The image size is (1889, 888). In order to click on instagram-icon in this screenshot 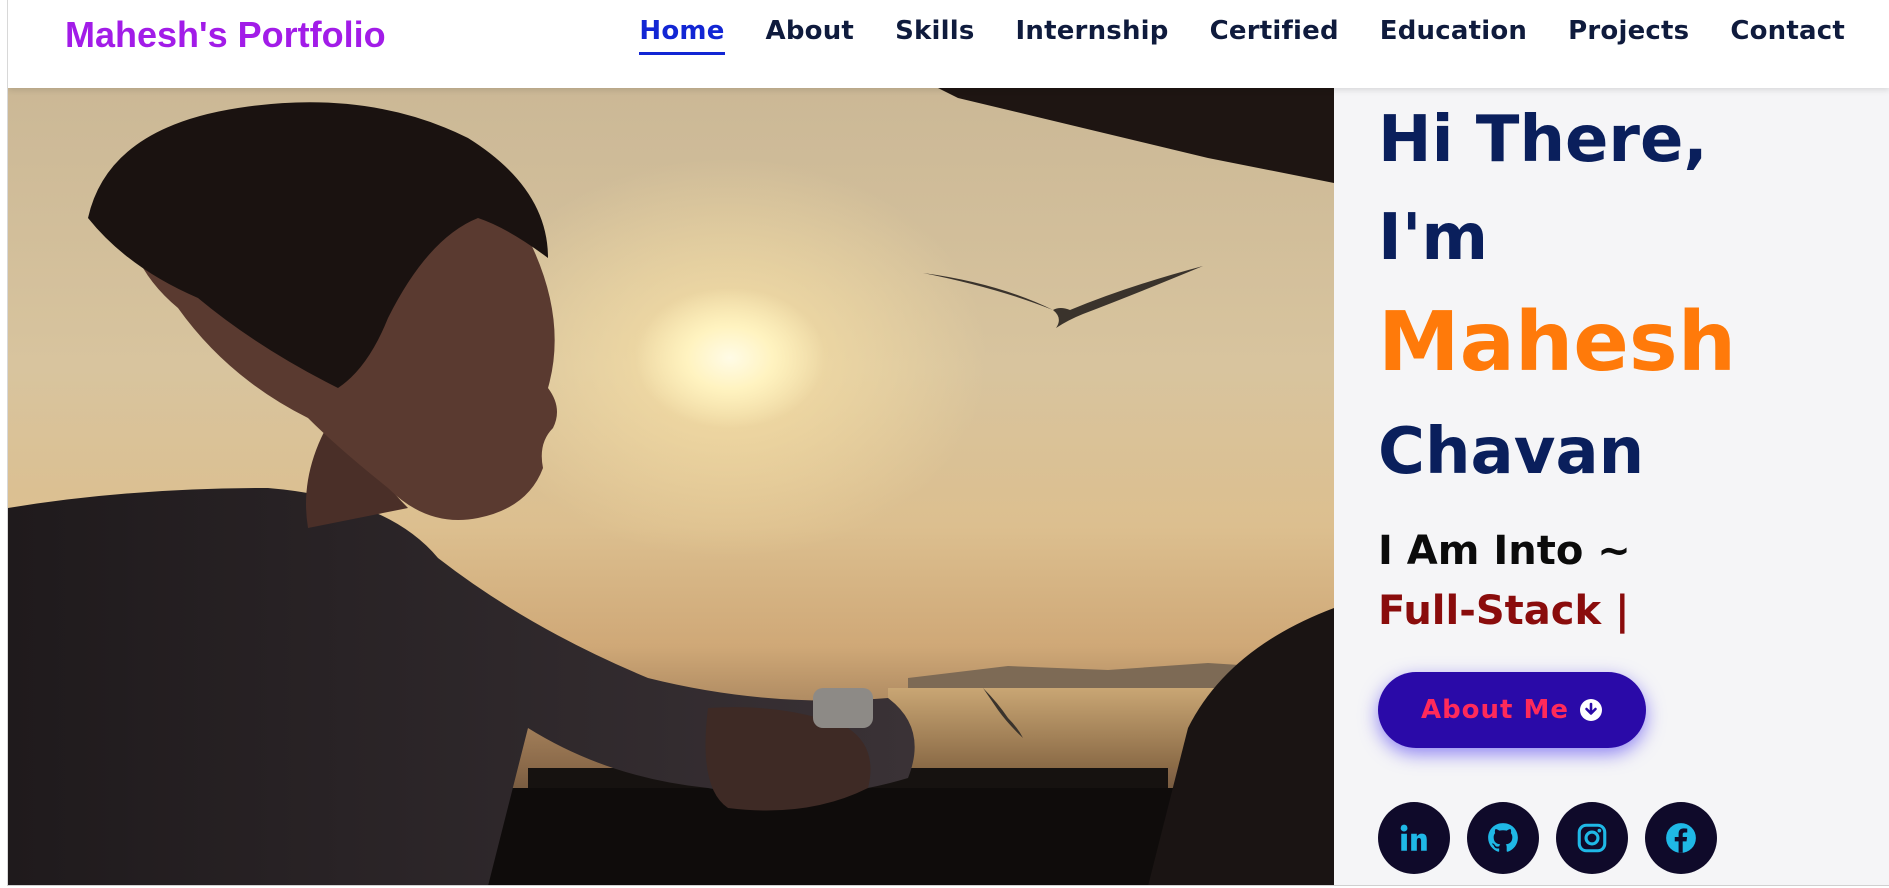, I will do `click(1592, 838)`.